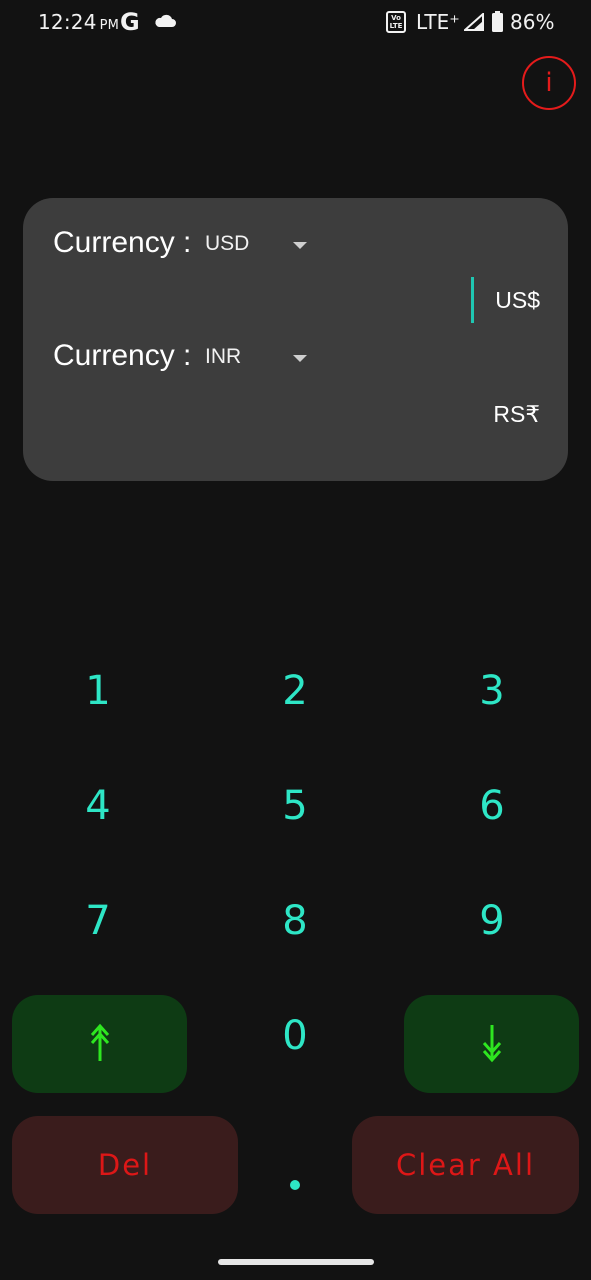 Image resolution: width=591 pixels, height=1280 pixels. Describe the element at coordinates (440, 300) in the screenshot. I see `from-amount-field: US$` at that location.